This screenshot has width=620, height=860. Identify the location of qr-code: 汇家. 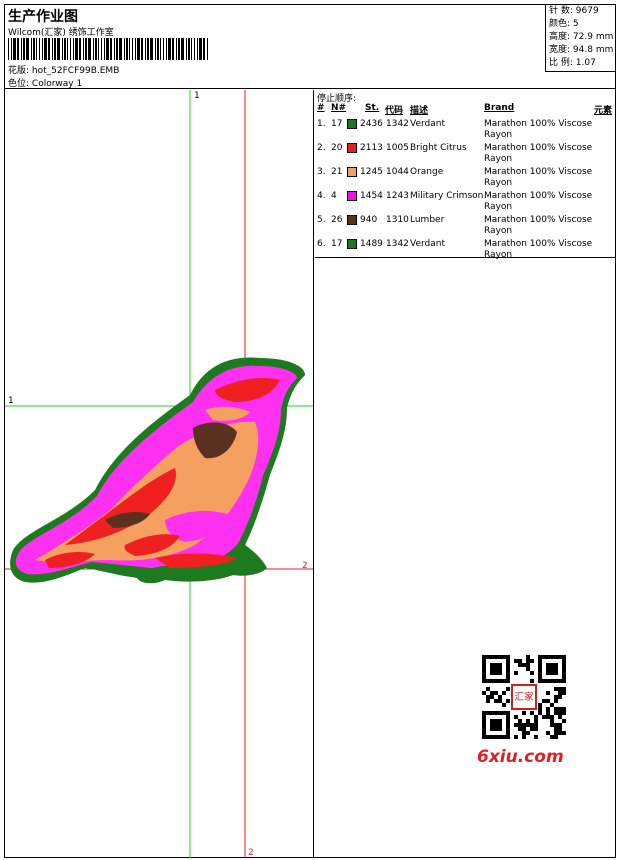
(524, 697).